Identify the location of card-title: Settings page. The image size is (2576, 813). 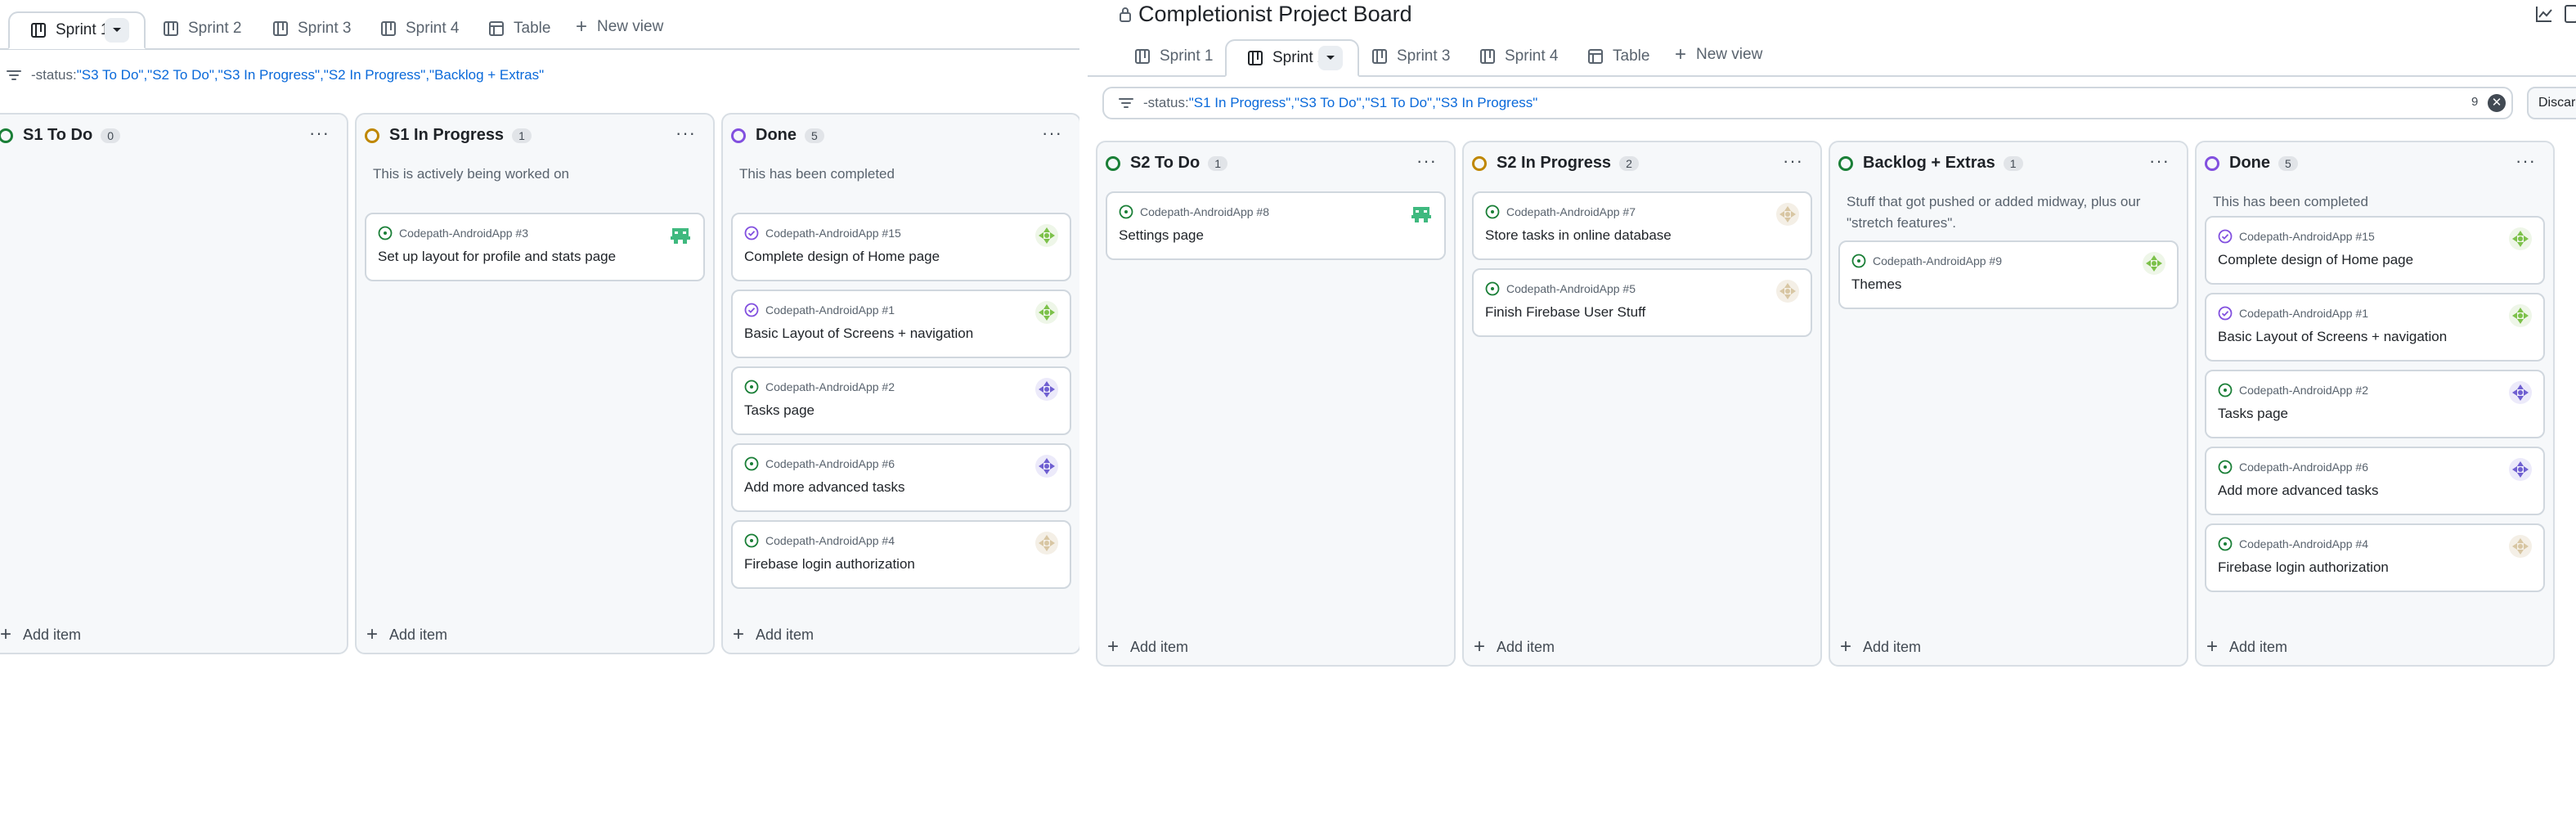
(1161, 235).